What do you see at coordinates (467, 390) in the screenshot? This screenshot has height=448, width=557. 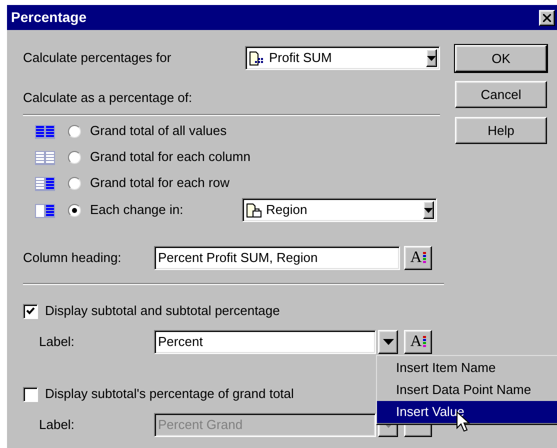 I see `menu-item: Insert Data Point Name` at bounding box center [467, 390].